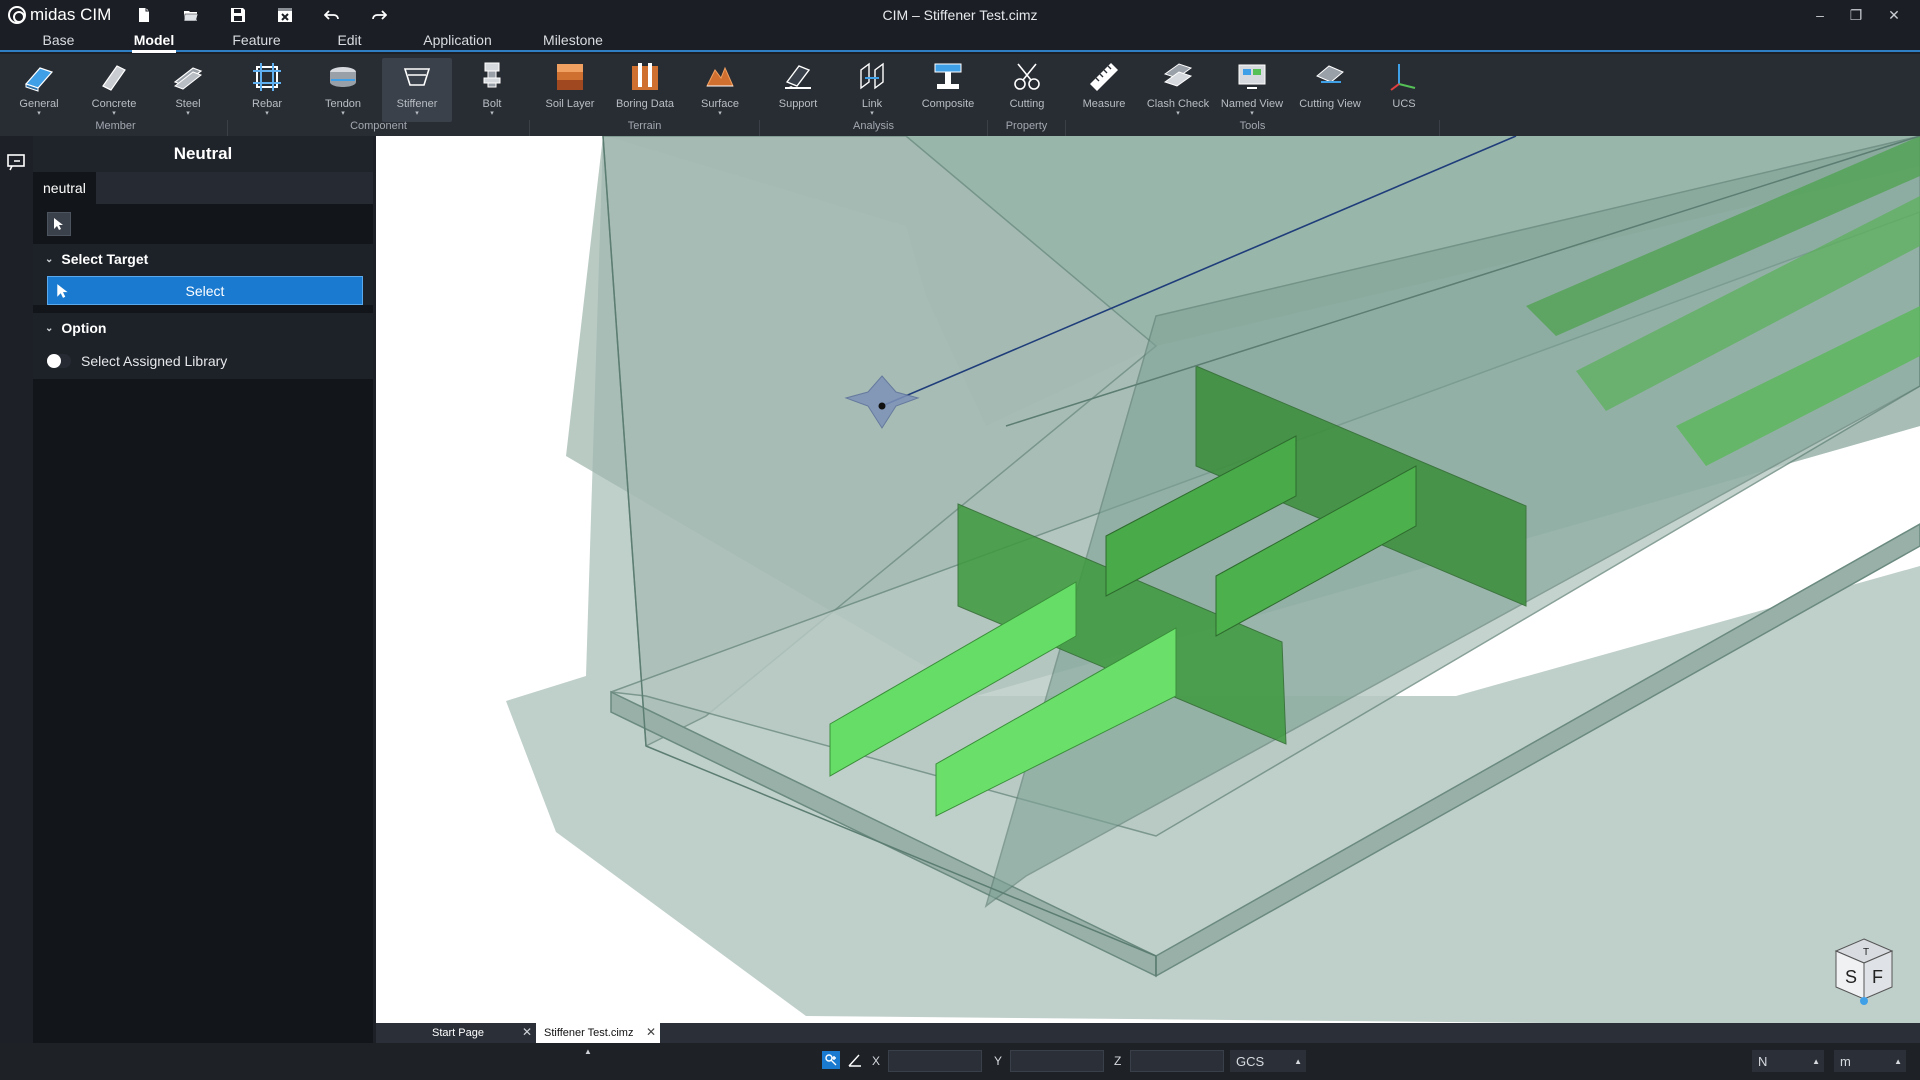  Describe the element at coordinates (256, 40) in the screenshot. I see `tab-feature: Feature` at that location.